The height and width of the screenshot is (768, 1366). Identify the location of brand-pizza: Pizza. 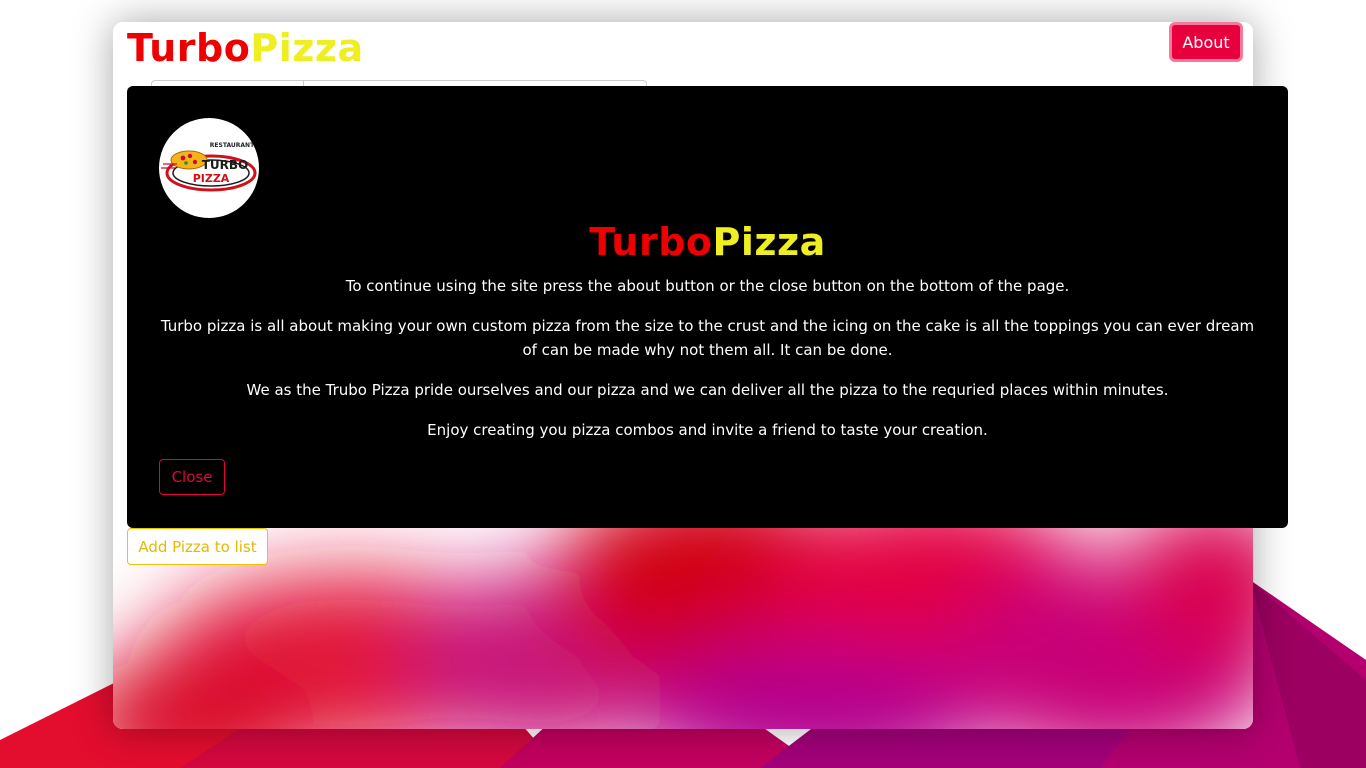
(307, 48).